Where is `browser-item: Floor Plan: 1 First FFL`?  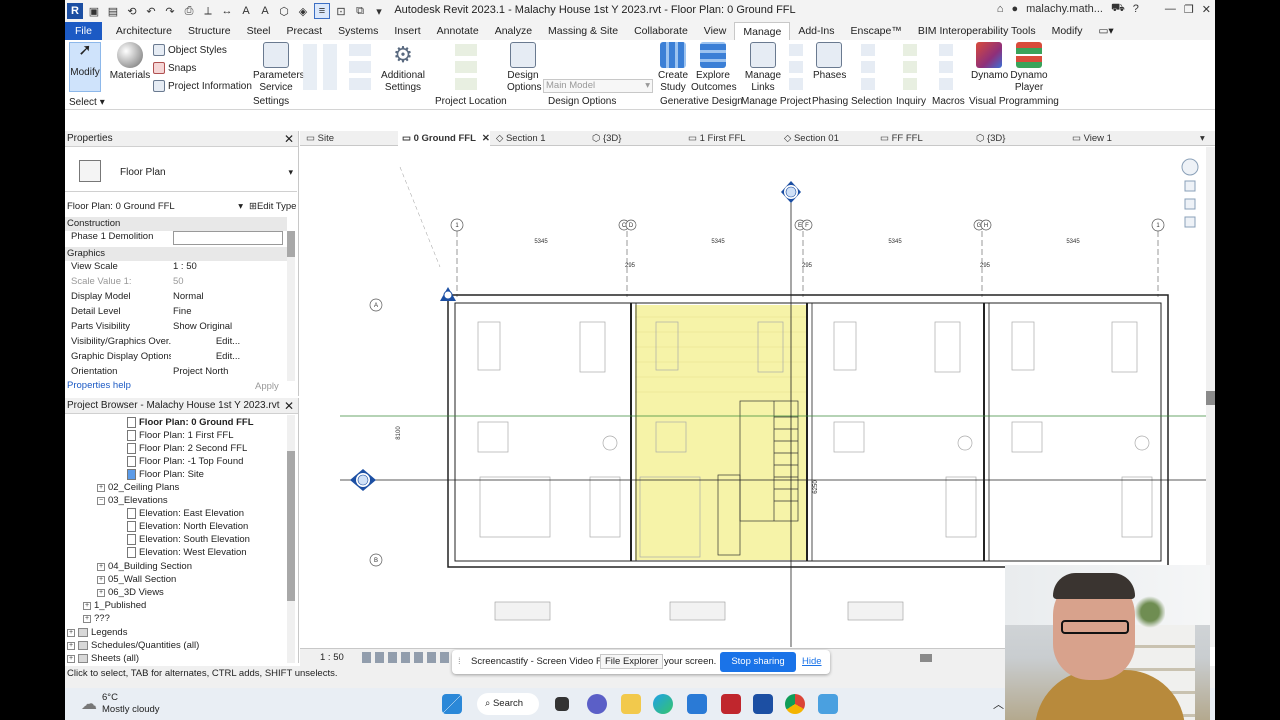 browser-item: Floor Plan: 1 First FFL is located at coordinates (180, 435).